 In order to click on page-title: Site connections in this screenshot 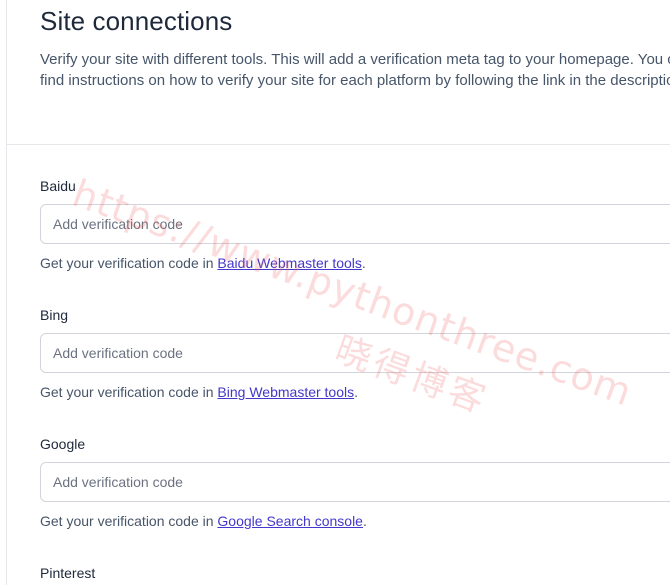, I will do `click(136, 21)`.